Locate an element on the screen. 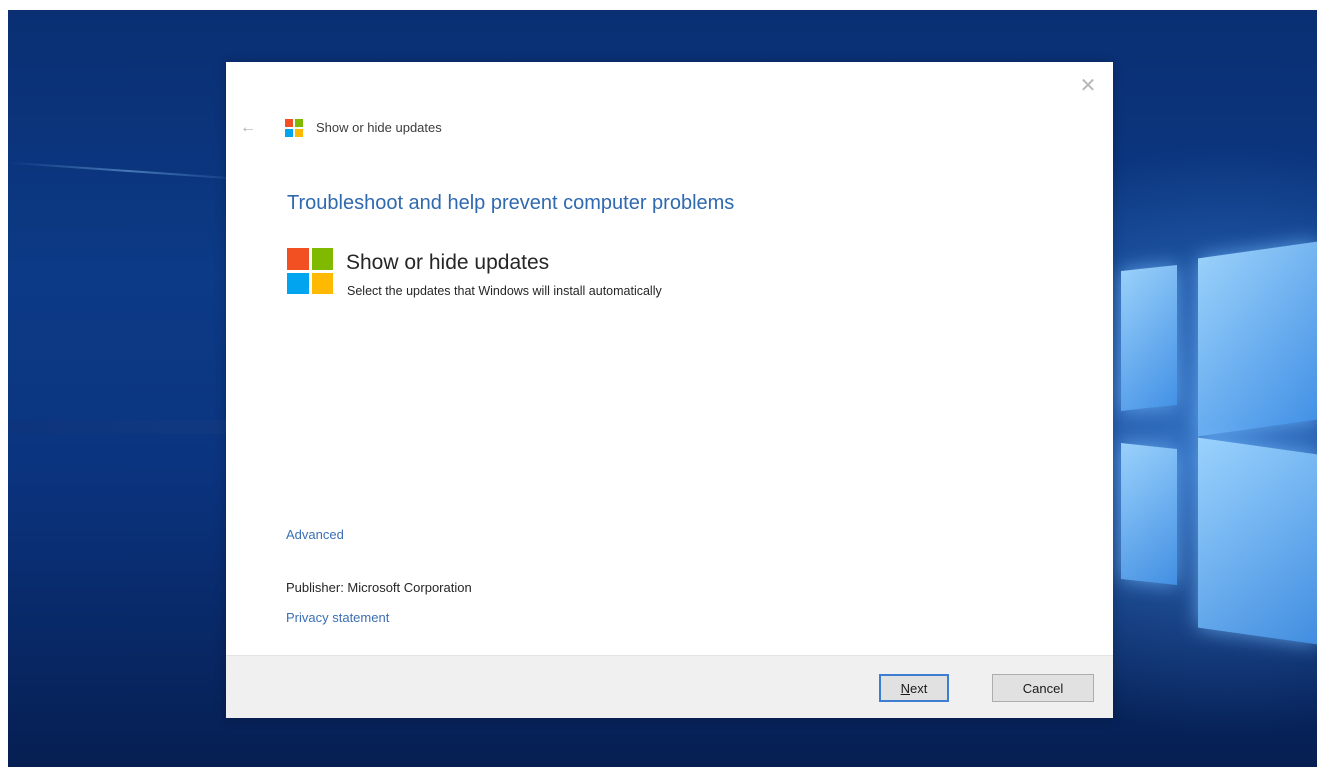  next-label-rest: ext is located at coordinates (919, 688).